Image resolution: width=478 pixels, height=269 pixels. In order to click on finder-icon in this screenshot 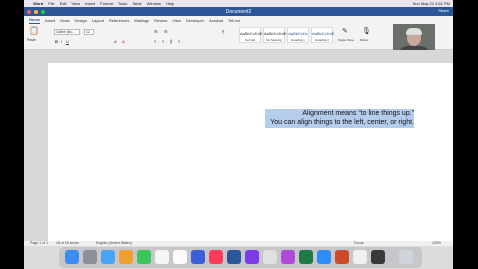, I will do `click(72, 257)`.